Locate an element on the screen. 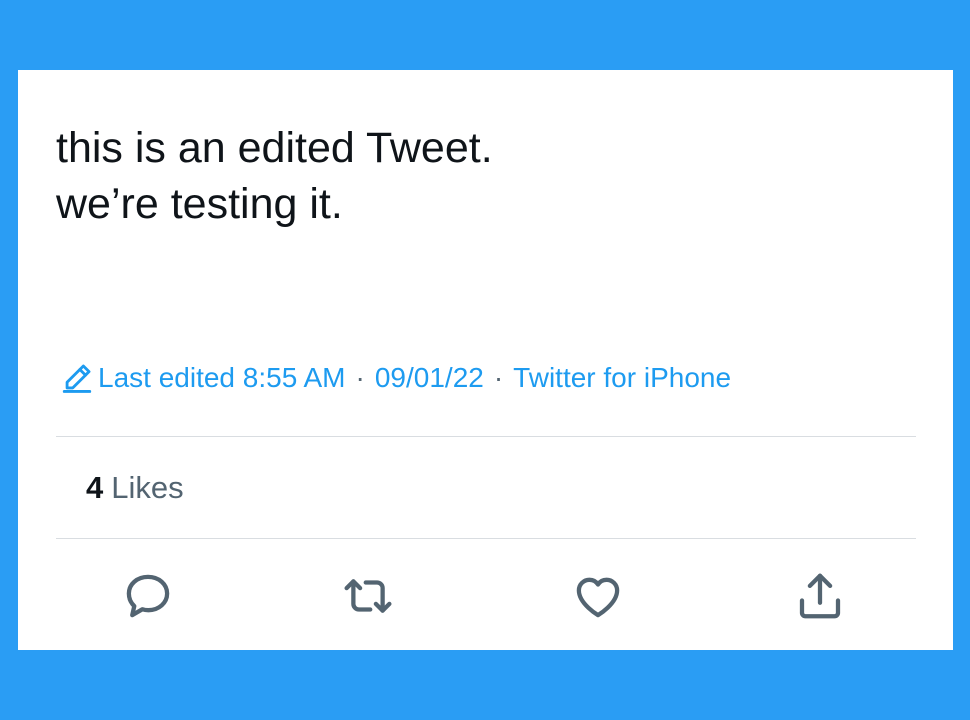 This screenshot has height=720, width=970. reply-button is located at coordinates (148, 596).